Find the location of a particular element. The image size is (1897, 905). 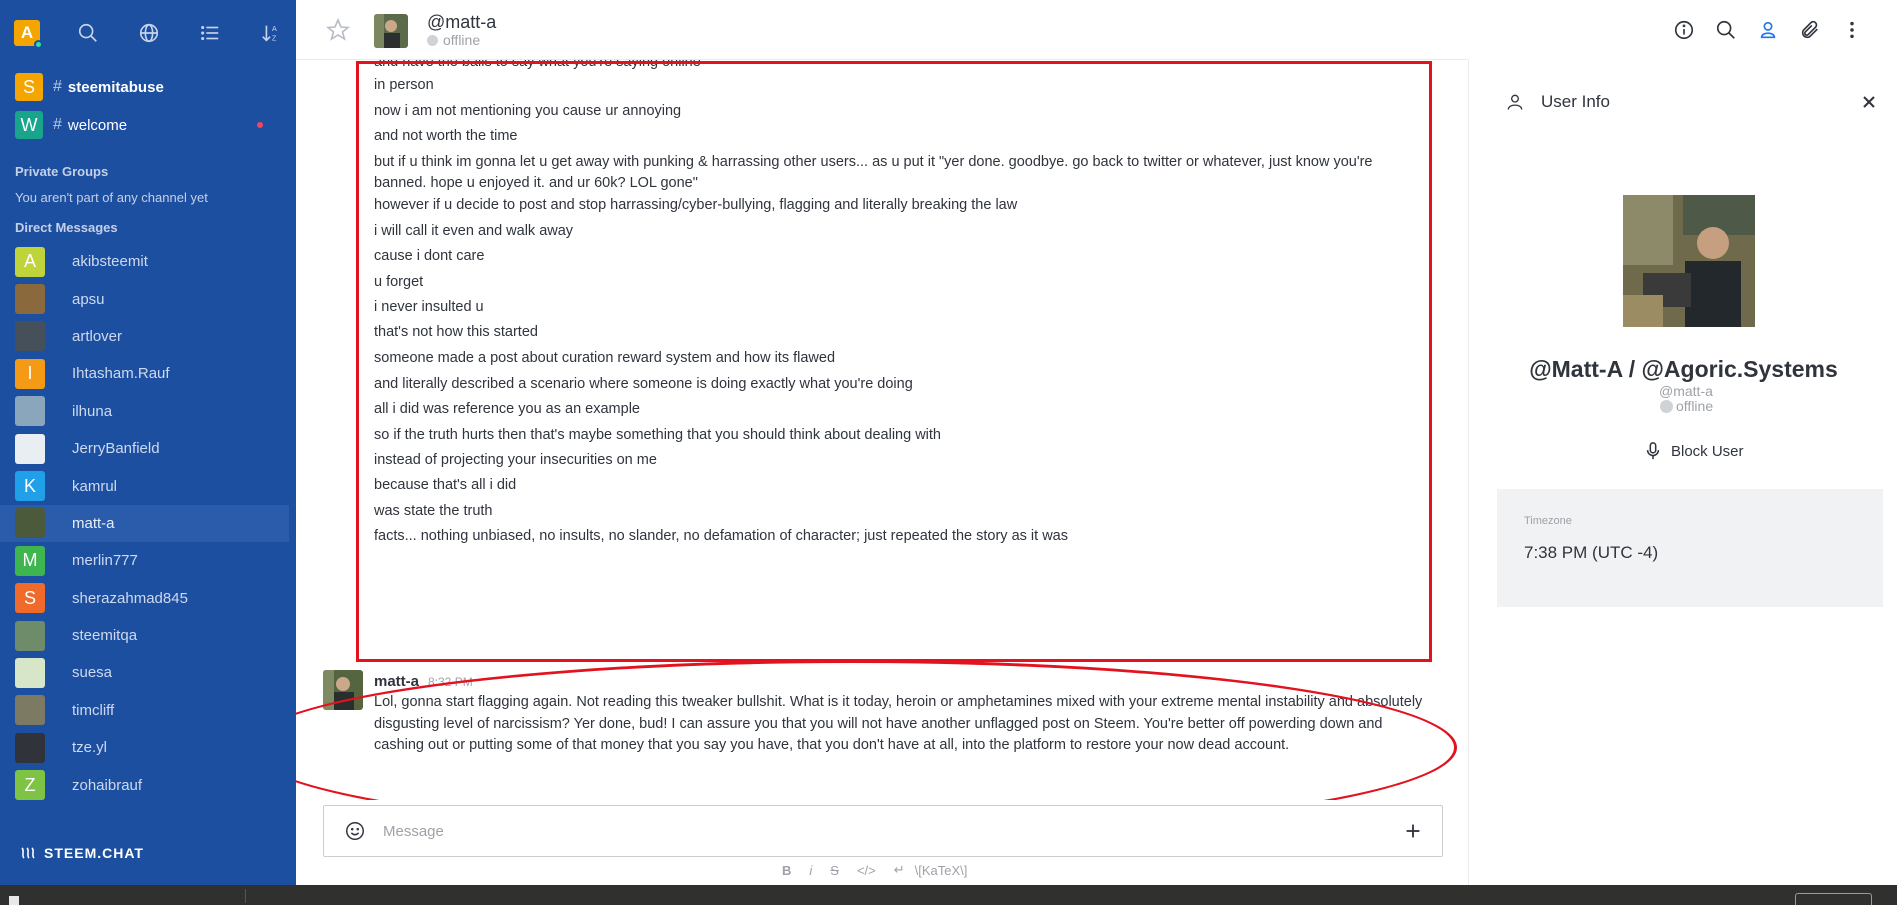

bold-button: B is located at coordinates (786, 870).